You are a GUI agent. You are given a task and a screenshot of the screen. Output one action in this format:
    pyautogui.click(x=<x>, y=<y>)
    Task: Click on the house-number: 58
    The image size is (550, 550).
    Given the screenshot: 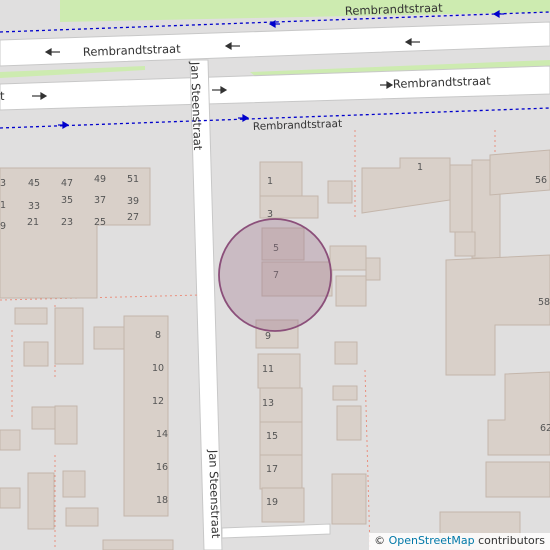 What is the action you would take?
    pyautogui.click(x=544, y=302)
    